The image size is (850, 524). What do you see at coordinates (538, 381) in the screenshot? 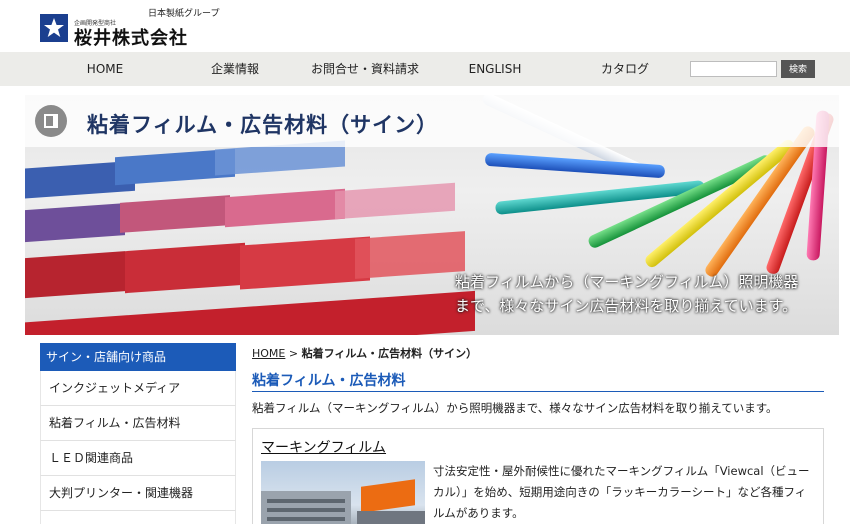
I see `section-title: 粘着フィルム・広告材料` at bounding box center [538, 381].